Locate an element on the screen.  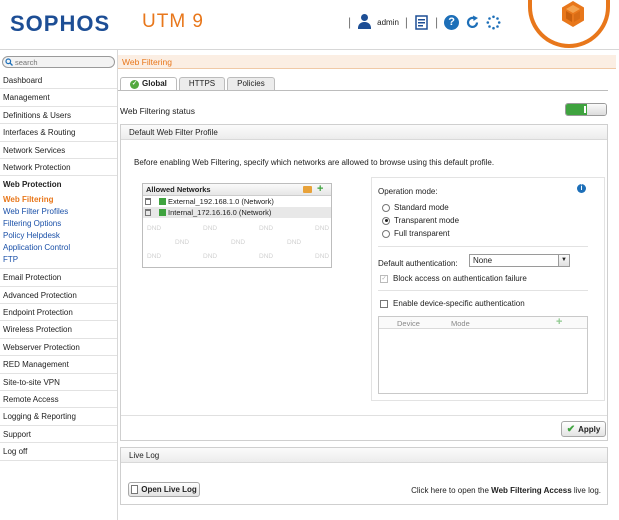
folder-icon is located at coordinates (307, 189).